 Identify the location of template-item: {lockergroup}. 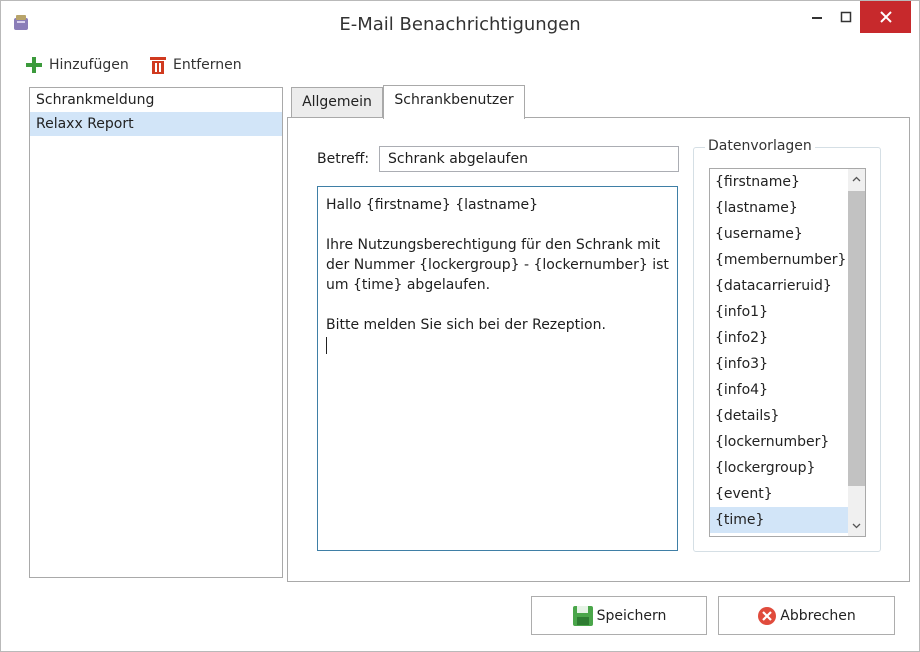
(787, 468).